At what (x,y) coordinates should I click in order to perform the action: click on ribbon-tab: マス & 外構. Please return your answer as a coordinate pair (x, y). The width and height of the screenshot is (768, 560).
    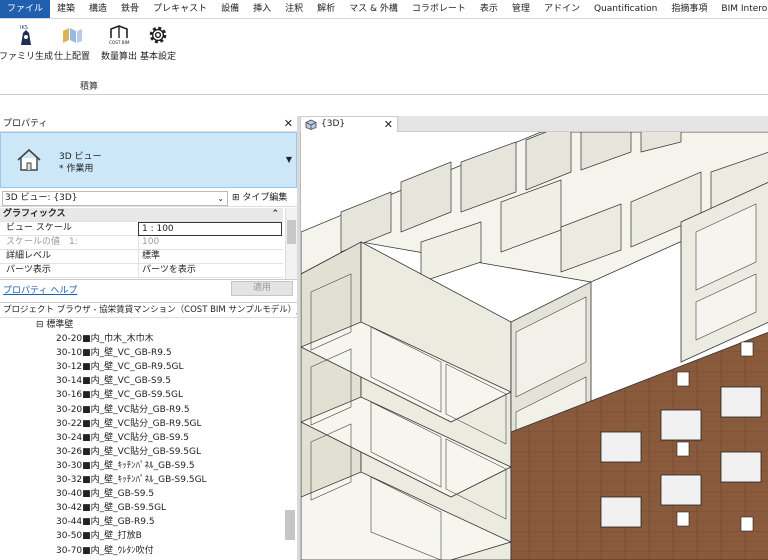
    Looking at the image, I should click on (373, 9).